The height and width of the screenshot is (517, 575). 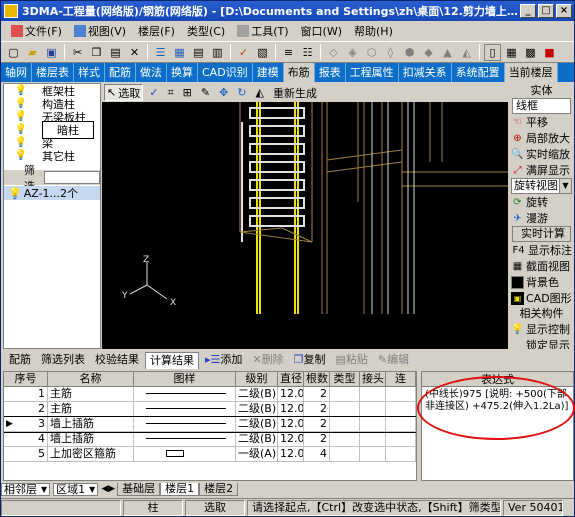 What do you see at coordinates (187, 92) in the screenshot?
I see `box-select-icon: ⊞` at bounding box center [187, 92].